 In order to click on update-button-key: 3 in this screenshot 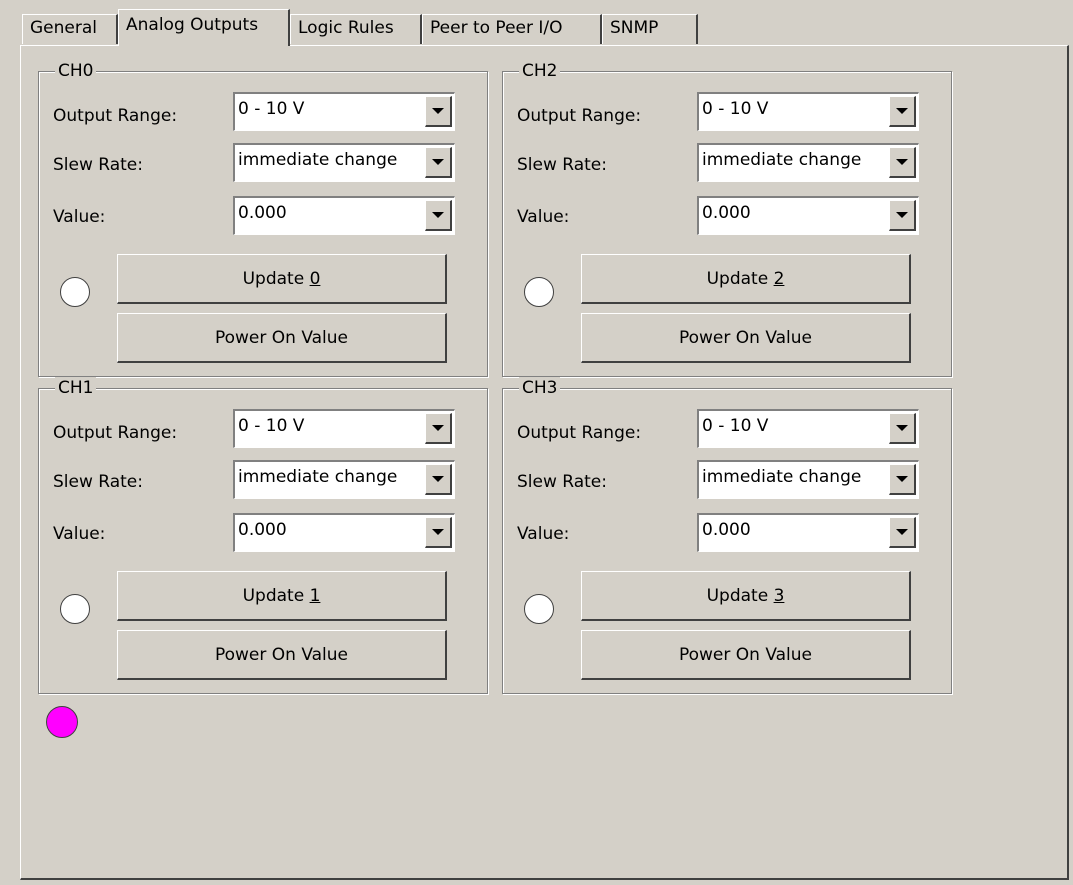, I will do `click(779, 595)`.